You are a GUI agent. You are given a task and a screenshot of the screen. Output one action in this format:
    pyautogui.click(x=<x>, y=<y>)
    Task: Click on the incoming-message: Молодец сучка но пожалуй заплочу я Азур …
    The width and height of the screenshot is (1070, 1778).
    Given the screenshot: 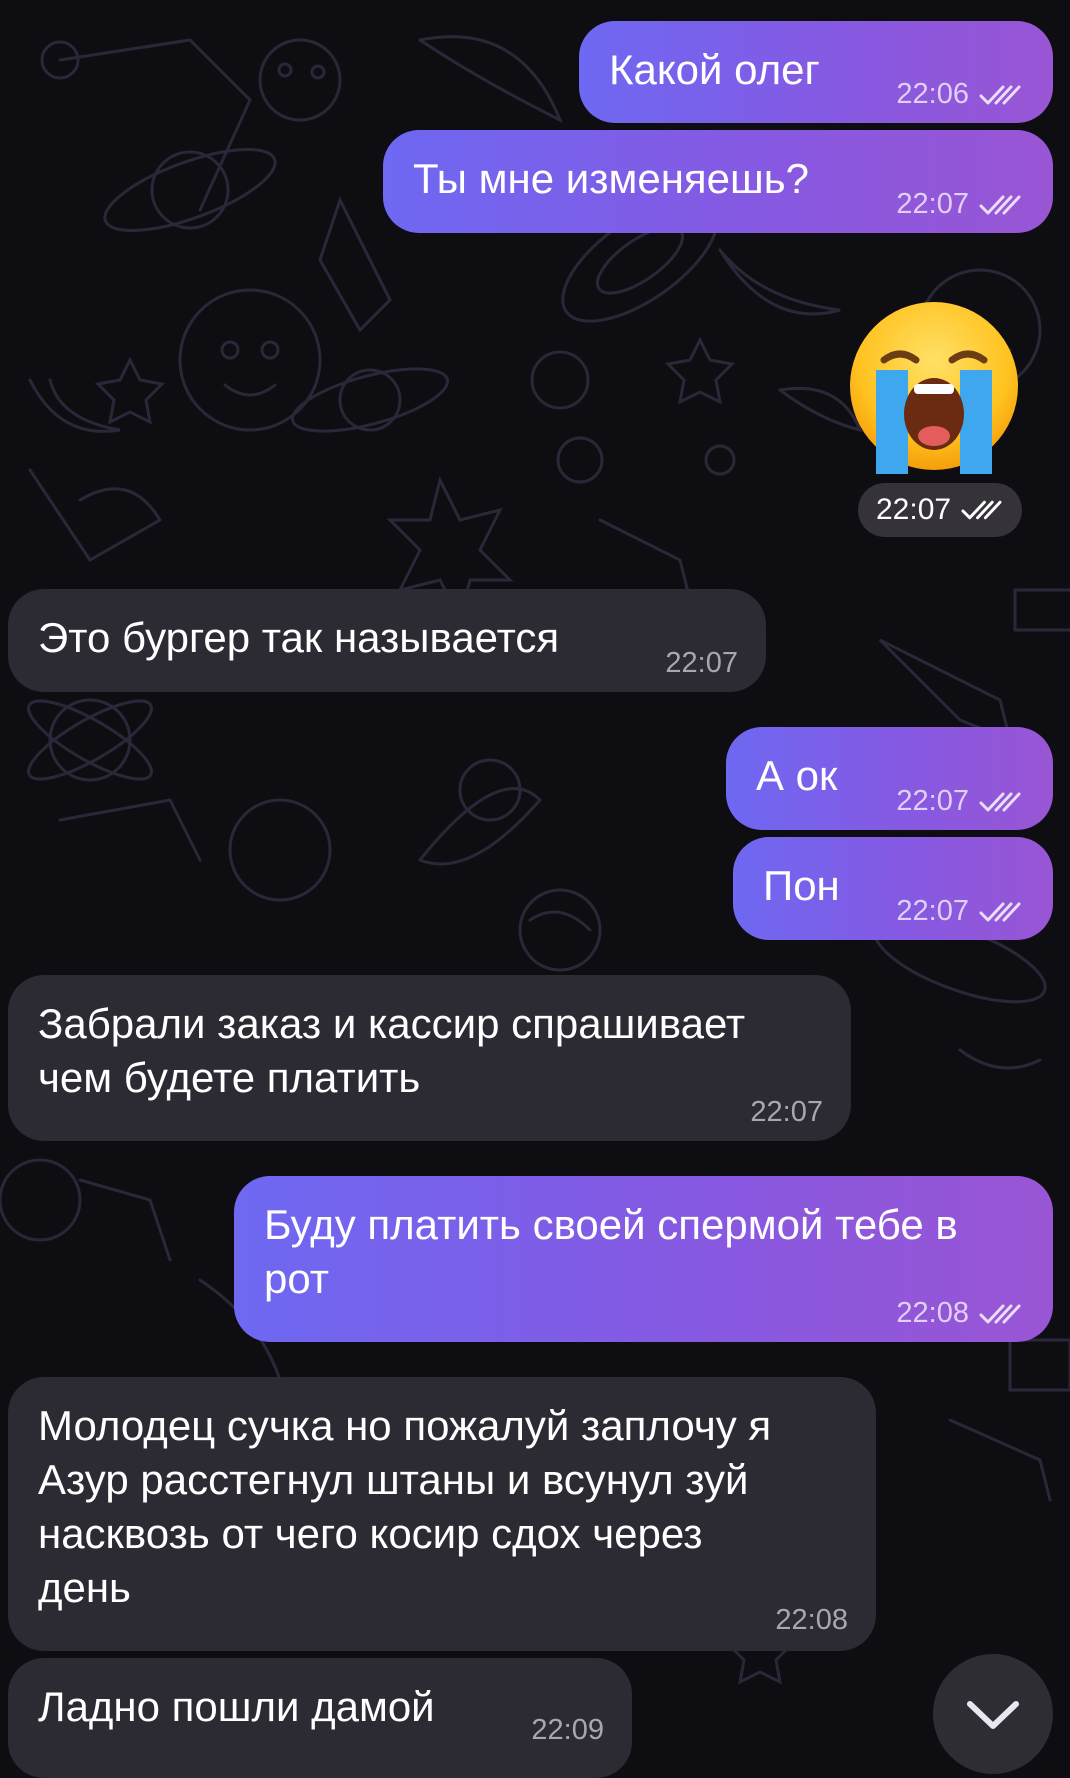 What is the action you would take?
    pyautogui.click(x=442, y=1514)
    